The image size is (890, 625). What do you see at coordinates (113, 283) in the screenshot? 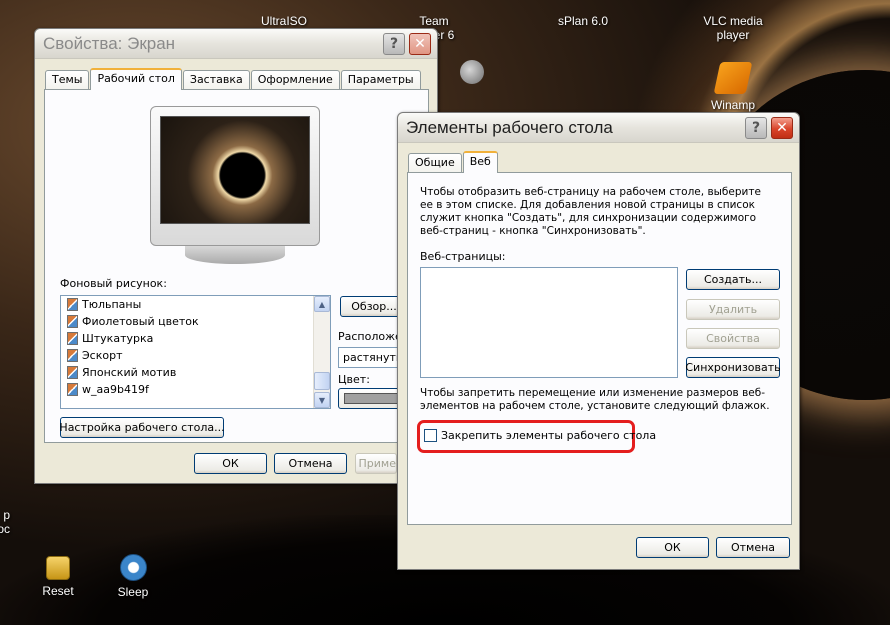
I see `background-label: Фоновый рисунок:` at bounding box center [113, 283].